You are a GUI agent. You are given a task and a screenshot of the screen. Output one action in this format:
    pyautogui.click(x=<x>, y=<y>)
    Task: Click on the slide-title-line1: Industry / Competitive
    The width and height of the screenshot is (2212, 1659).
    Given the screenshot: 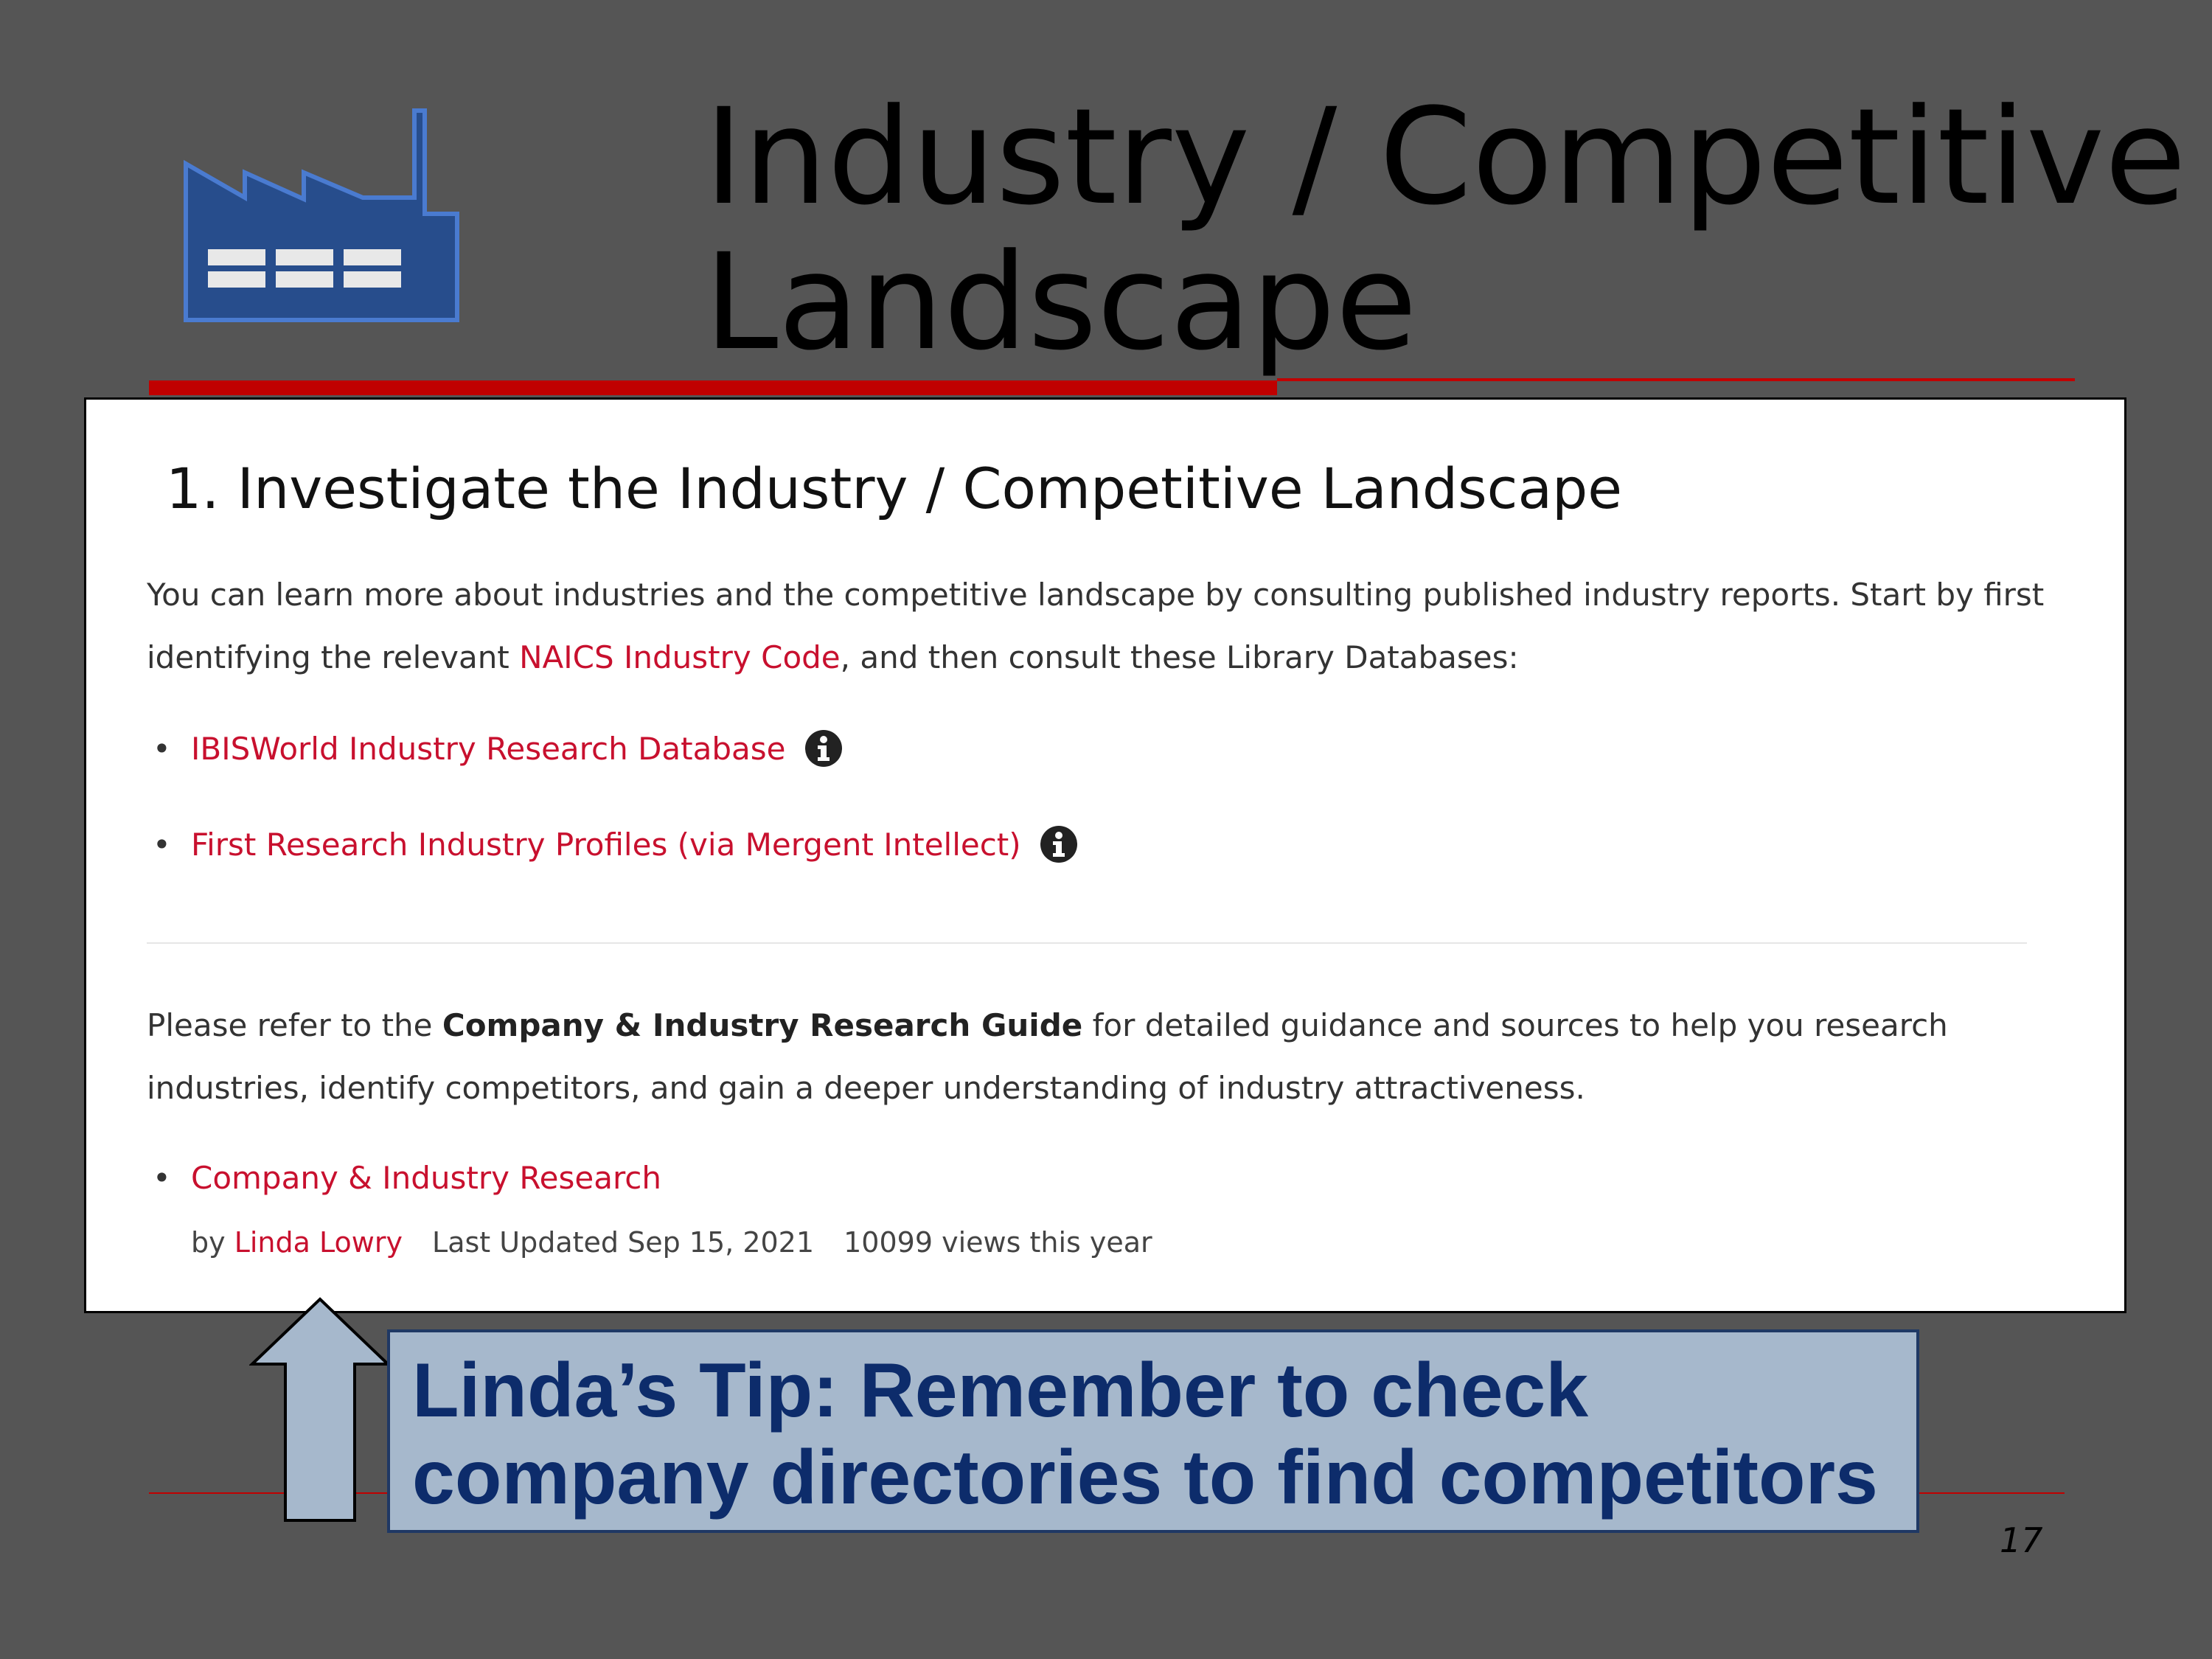 What is the action you would take?
    pyautogui.click(x=1445, y=157)
    